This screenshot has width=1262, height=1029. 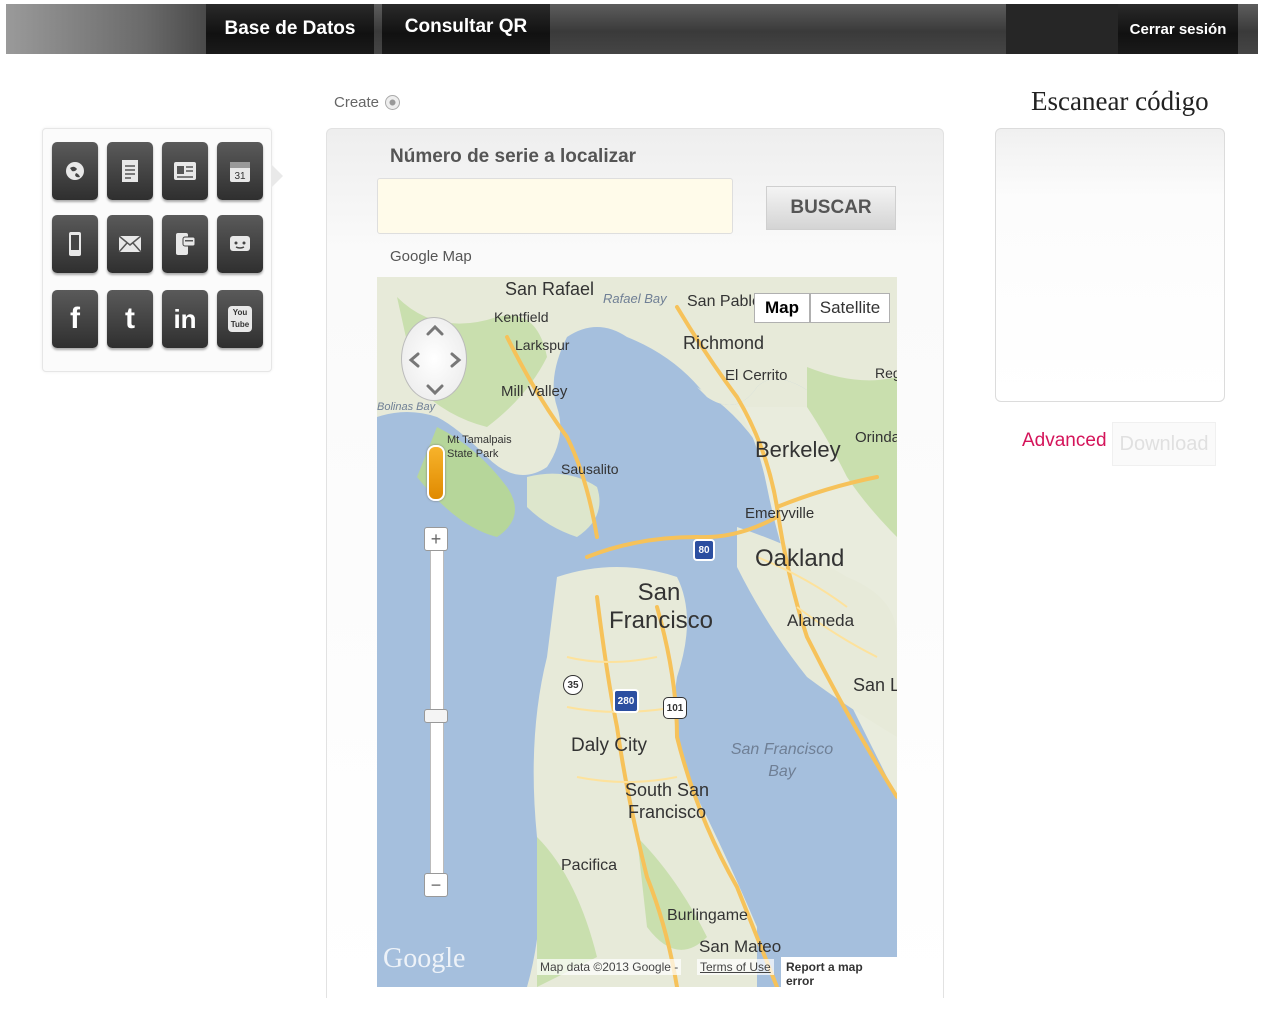 I want to click on place-san-rafael: San Rafael, so click(x=550, y=289).